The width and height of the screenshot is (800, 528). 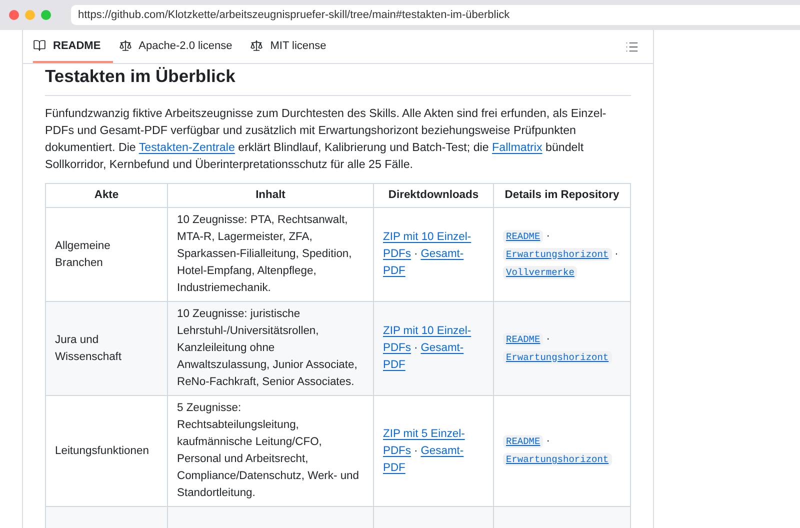 I want to click on code-link: Vollvermerke, so click(x=540, y=272).